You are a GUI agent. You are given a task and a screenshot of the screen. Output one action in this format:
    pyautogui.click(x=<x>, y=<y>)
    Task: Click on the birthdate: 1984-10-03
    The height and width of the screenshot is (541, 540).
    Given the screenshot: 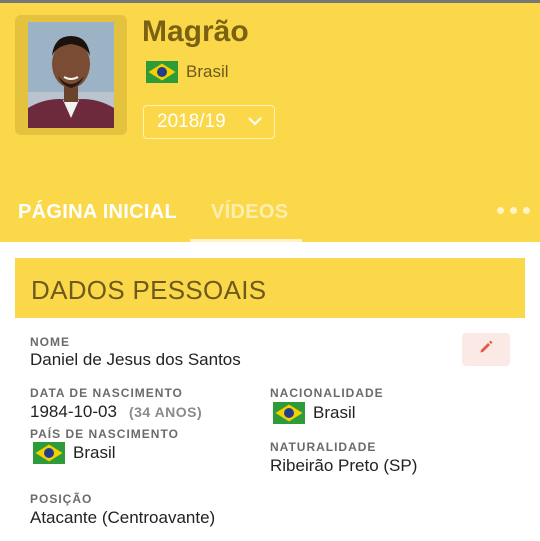 What is the action you would take?
    pyautogui.click(x=73, y=411)
    